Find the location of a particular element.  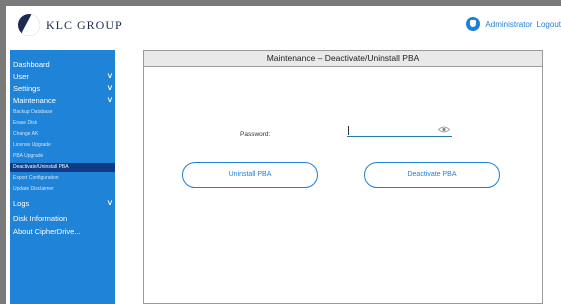

sidebar-item-logs: Logs ∨ is located at coordinates (62, 203).